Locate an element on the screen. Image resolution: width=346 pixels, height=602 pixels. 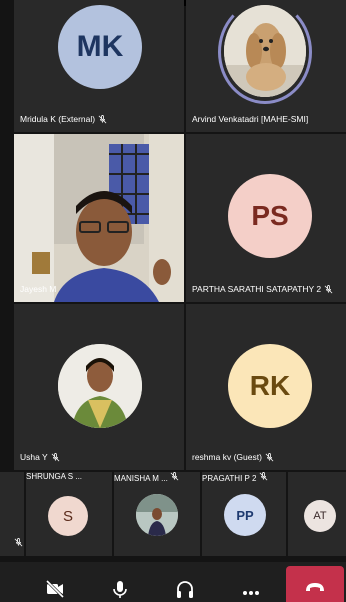
avatar-at: AT is located at coordinates (320, 516).